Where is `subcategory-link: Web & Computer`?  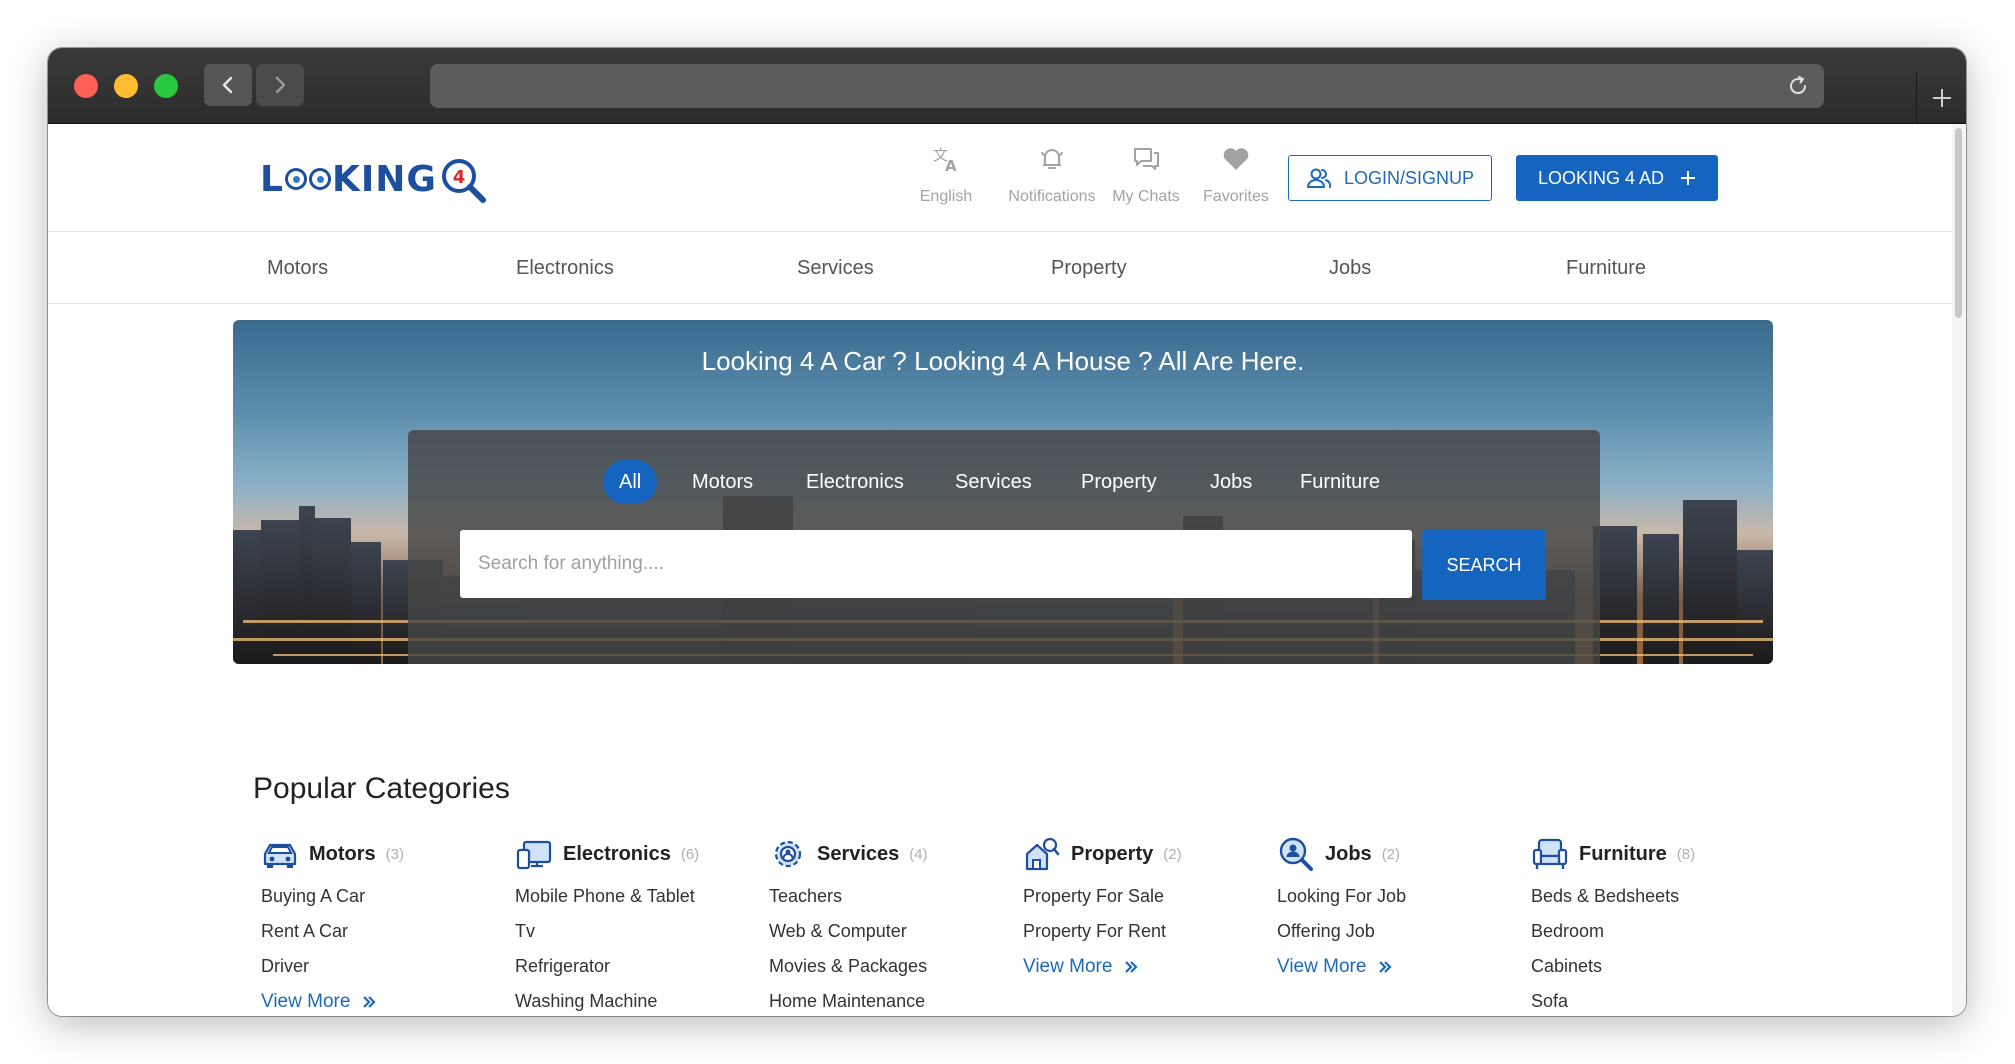 subcategory-link: Web & Computer is located at coordinates (884, 931).